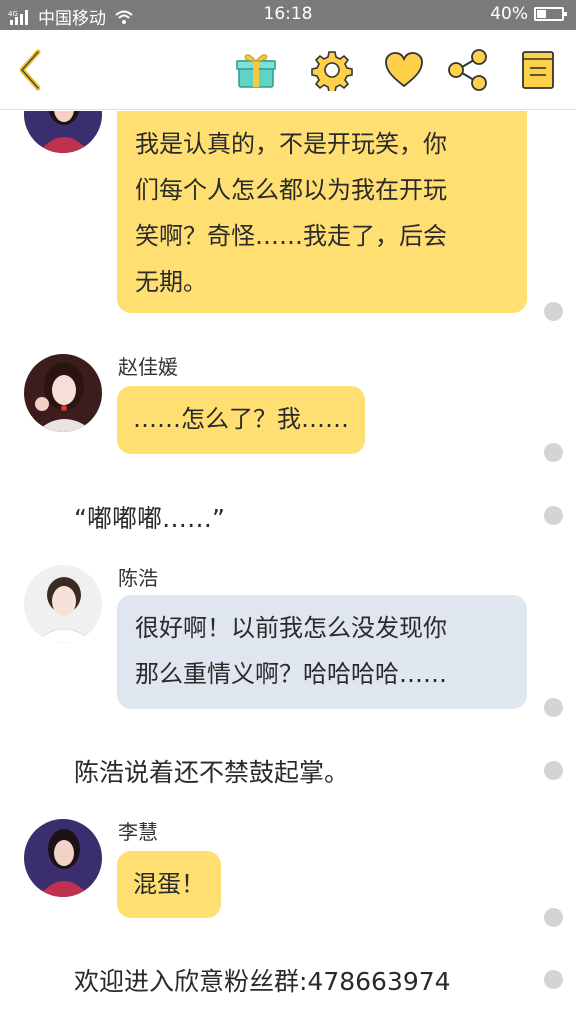 Image resolution: width=576 pixels, height=1024 pixels. Describe the element at coordinates (262, 981) in the screenshot. I see `narration-text: 欢迎进入欣意粉丝群:478663974` at that location.